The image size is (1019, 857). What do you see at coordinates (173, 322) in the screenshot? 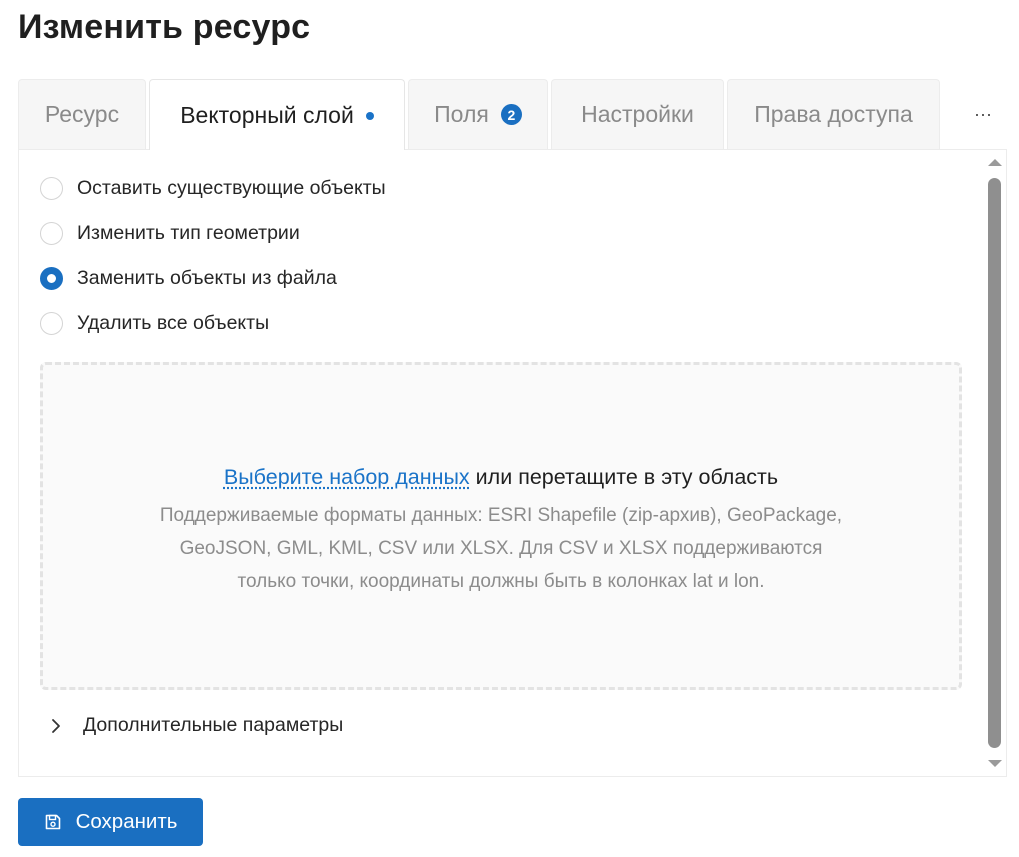
I see `radio-label: Удалить все объекты` at bounding box center [173, 322].